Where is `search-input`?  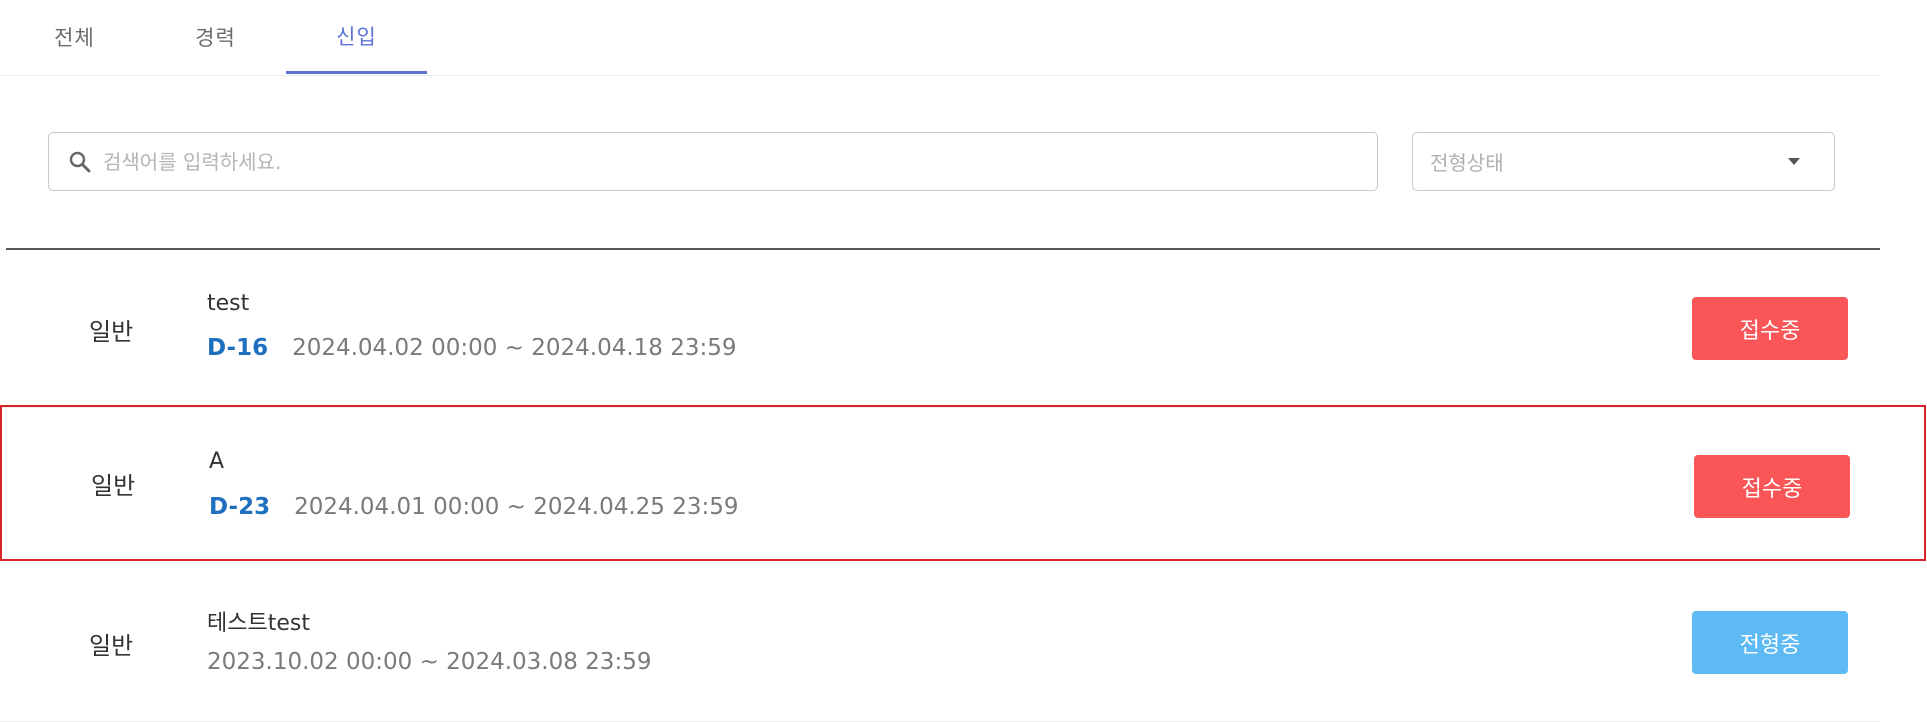
search-input is located at coordinates (739, 161).